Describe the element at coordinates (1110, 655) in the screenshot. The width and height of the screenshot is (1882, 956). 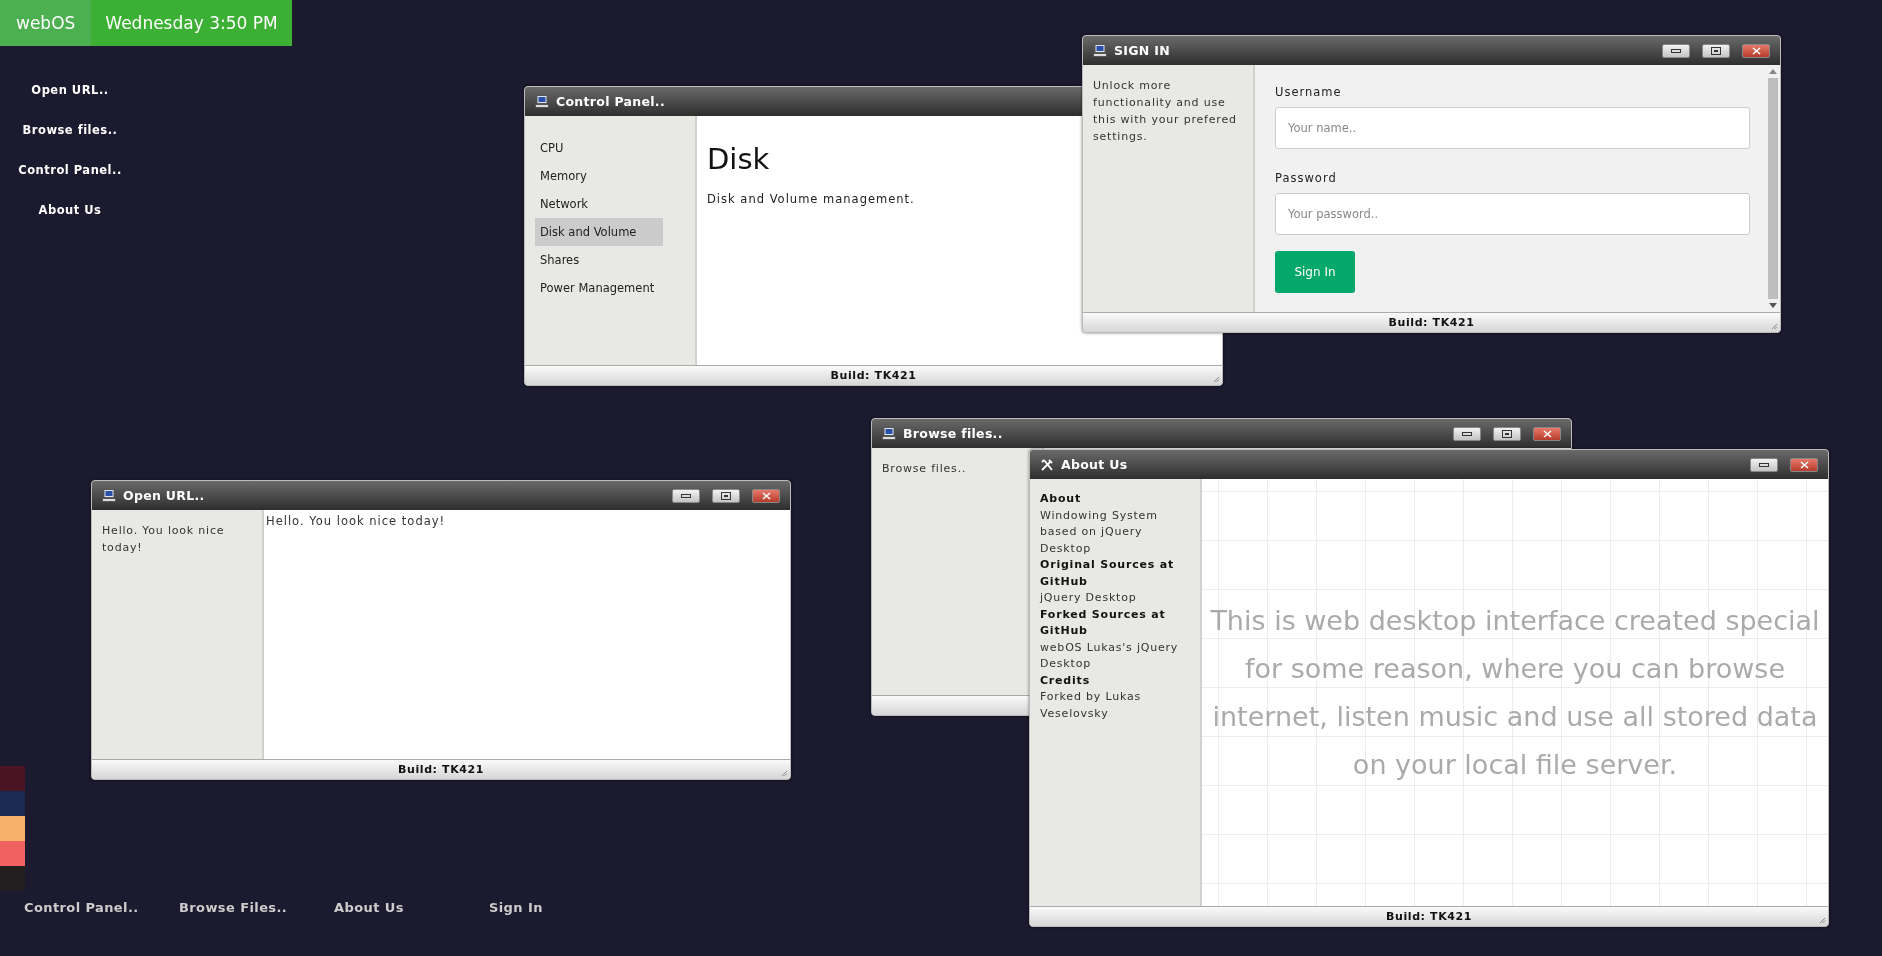
I see `section-text: webOS Lukas's jQuery Desktop` at that location.